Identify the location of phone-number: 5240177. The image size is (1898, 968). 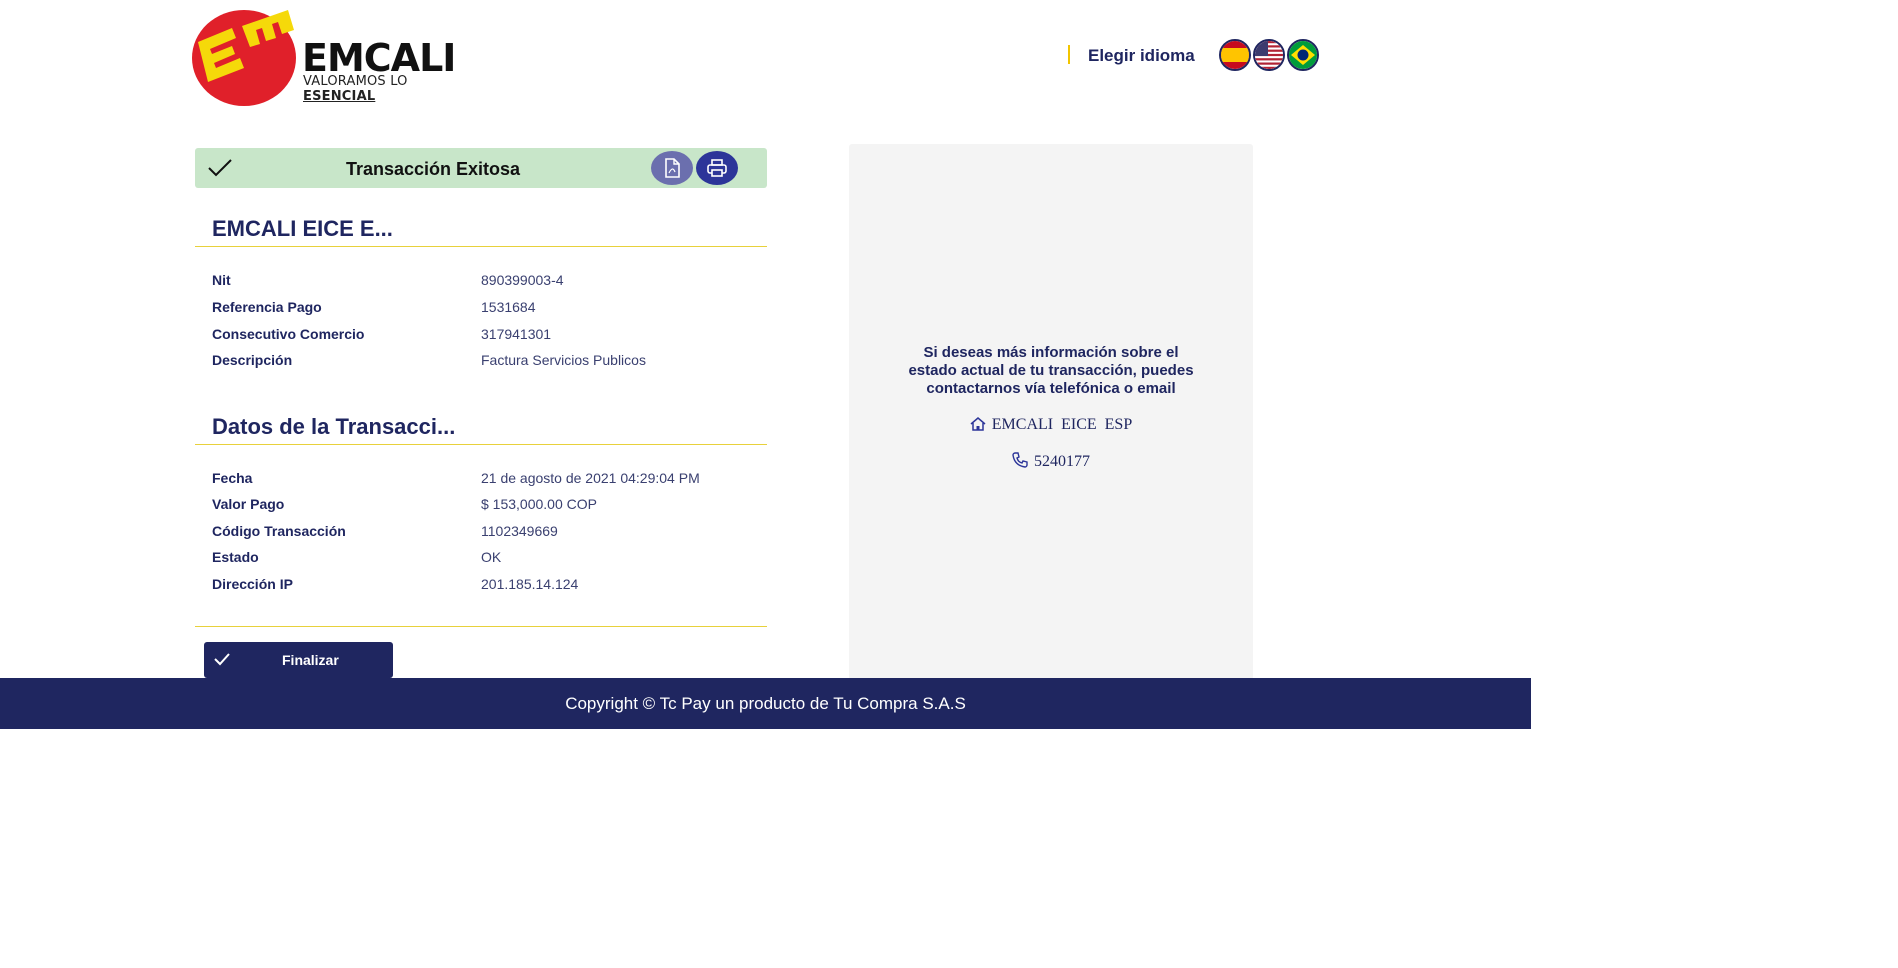
(1062, 461).